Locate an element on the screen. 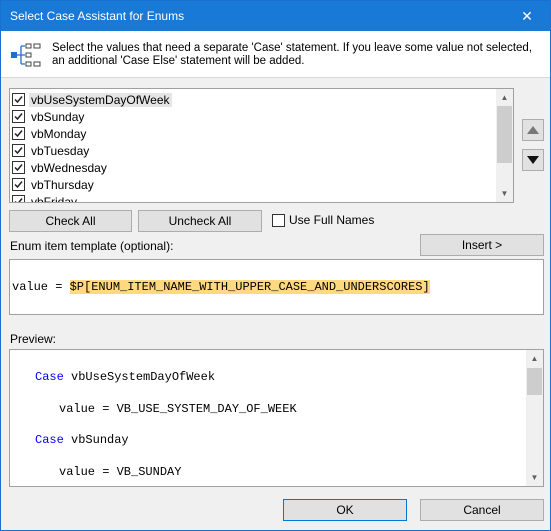 The height and width of the screenshot is (531, 551). list-item: vbSunday is located at coordinates (49, 116).